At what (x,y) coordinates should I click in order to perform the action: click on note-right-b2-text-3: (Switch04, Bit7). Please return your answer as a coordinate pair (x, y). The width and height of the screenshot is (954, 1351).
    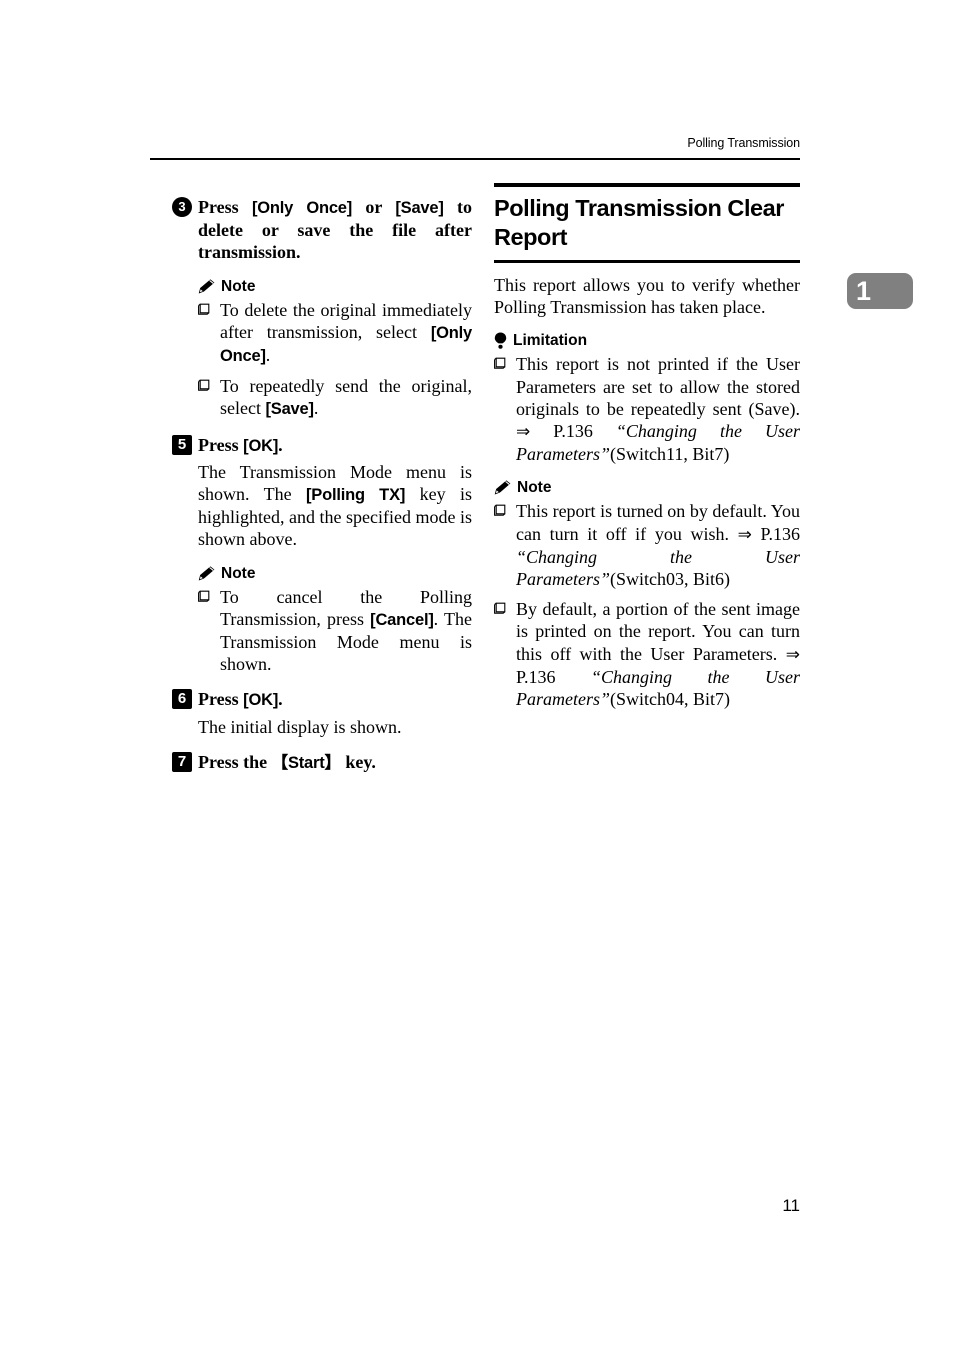
    Looking at the image, I should click on (670, 699).